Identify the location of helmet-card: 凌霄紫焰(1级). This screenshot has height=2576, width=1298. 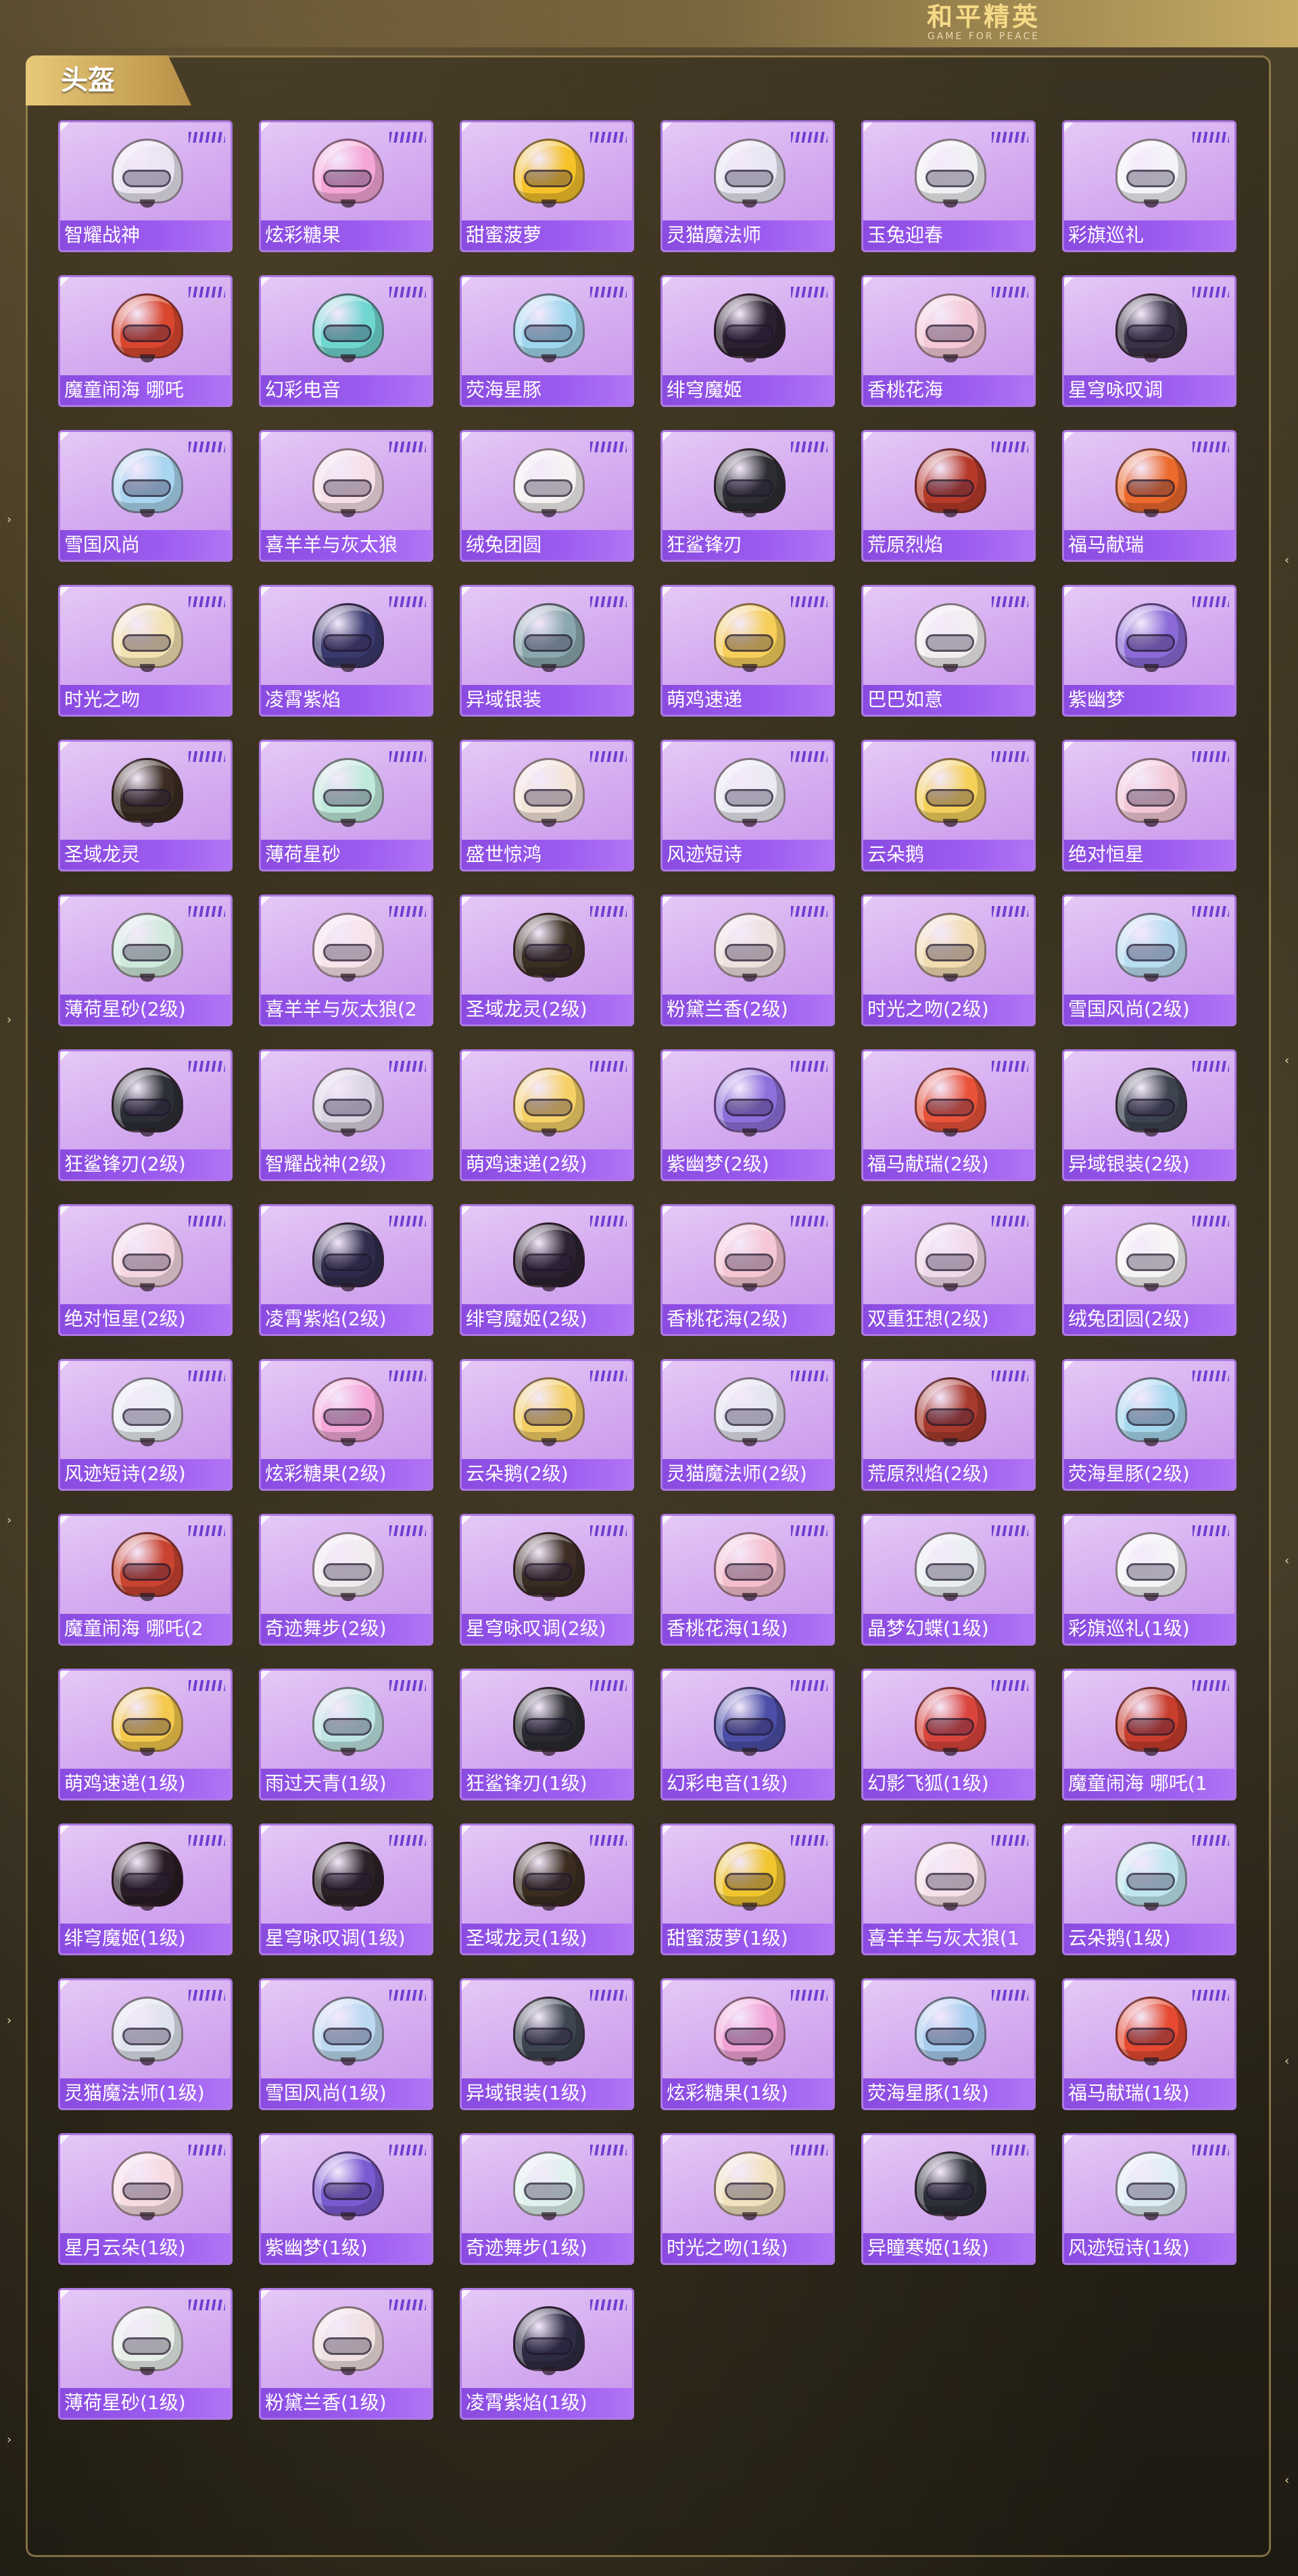
(547, 2354).